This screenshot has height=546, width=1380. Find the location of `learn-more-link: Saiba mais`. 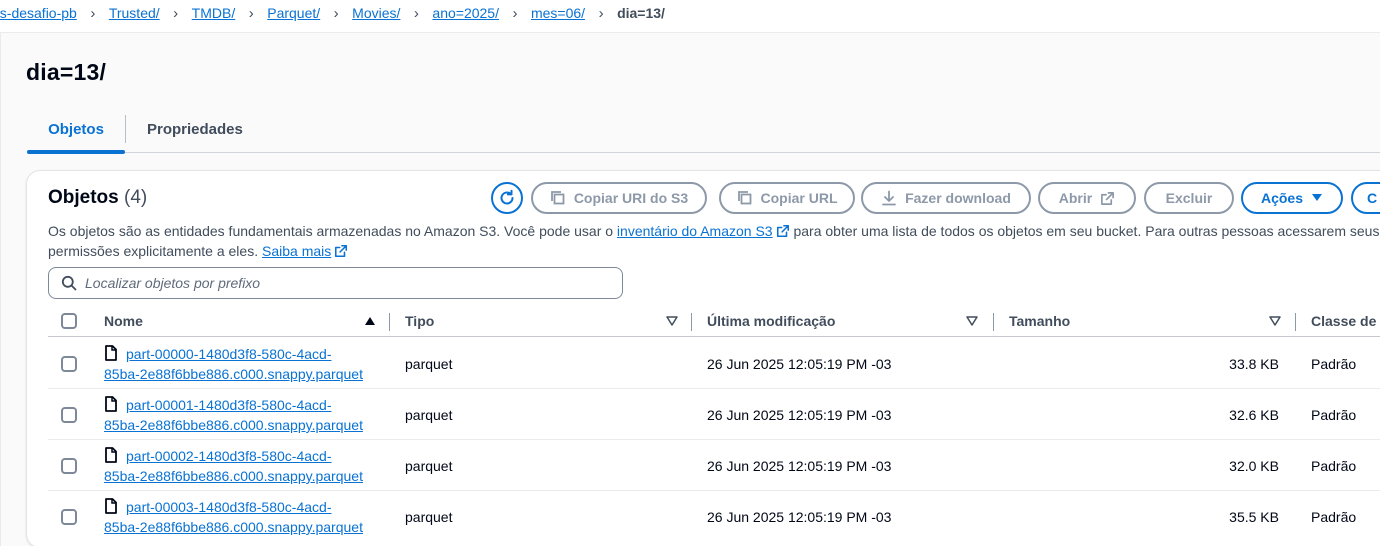

learn-more-link: Saiba mais is located at coordinates (296, 251).